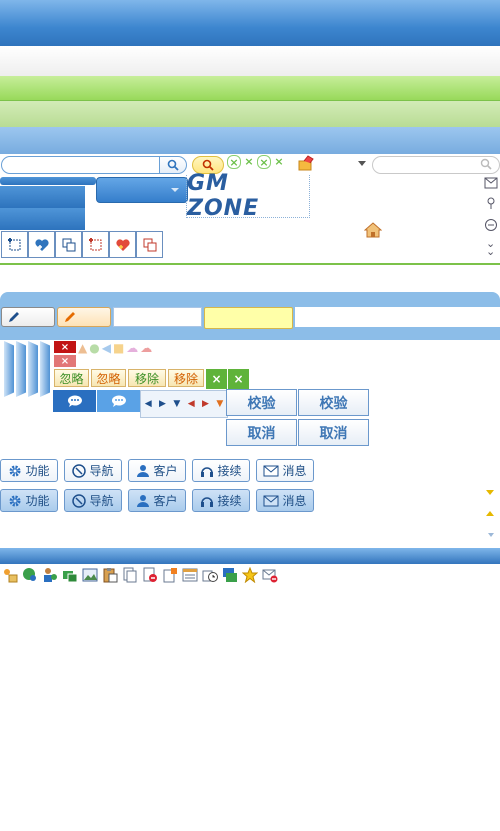 This screenshot has width=500, height=831. I want to click on volume-icon: ◀, so click(106, 349).